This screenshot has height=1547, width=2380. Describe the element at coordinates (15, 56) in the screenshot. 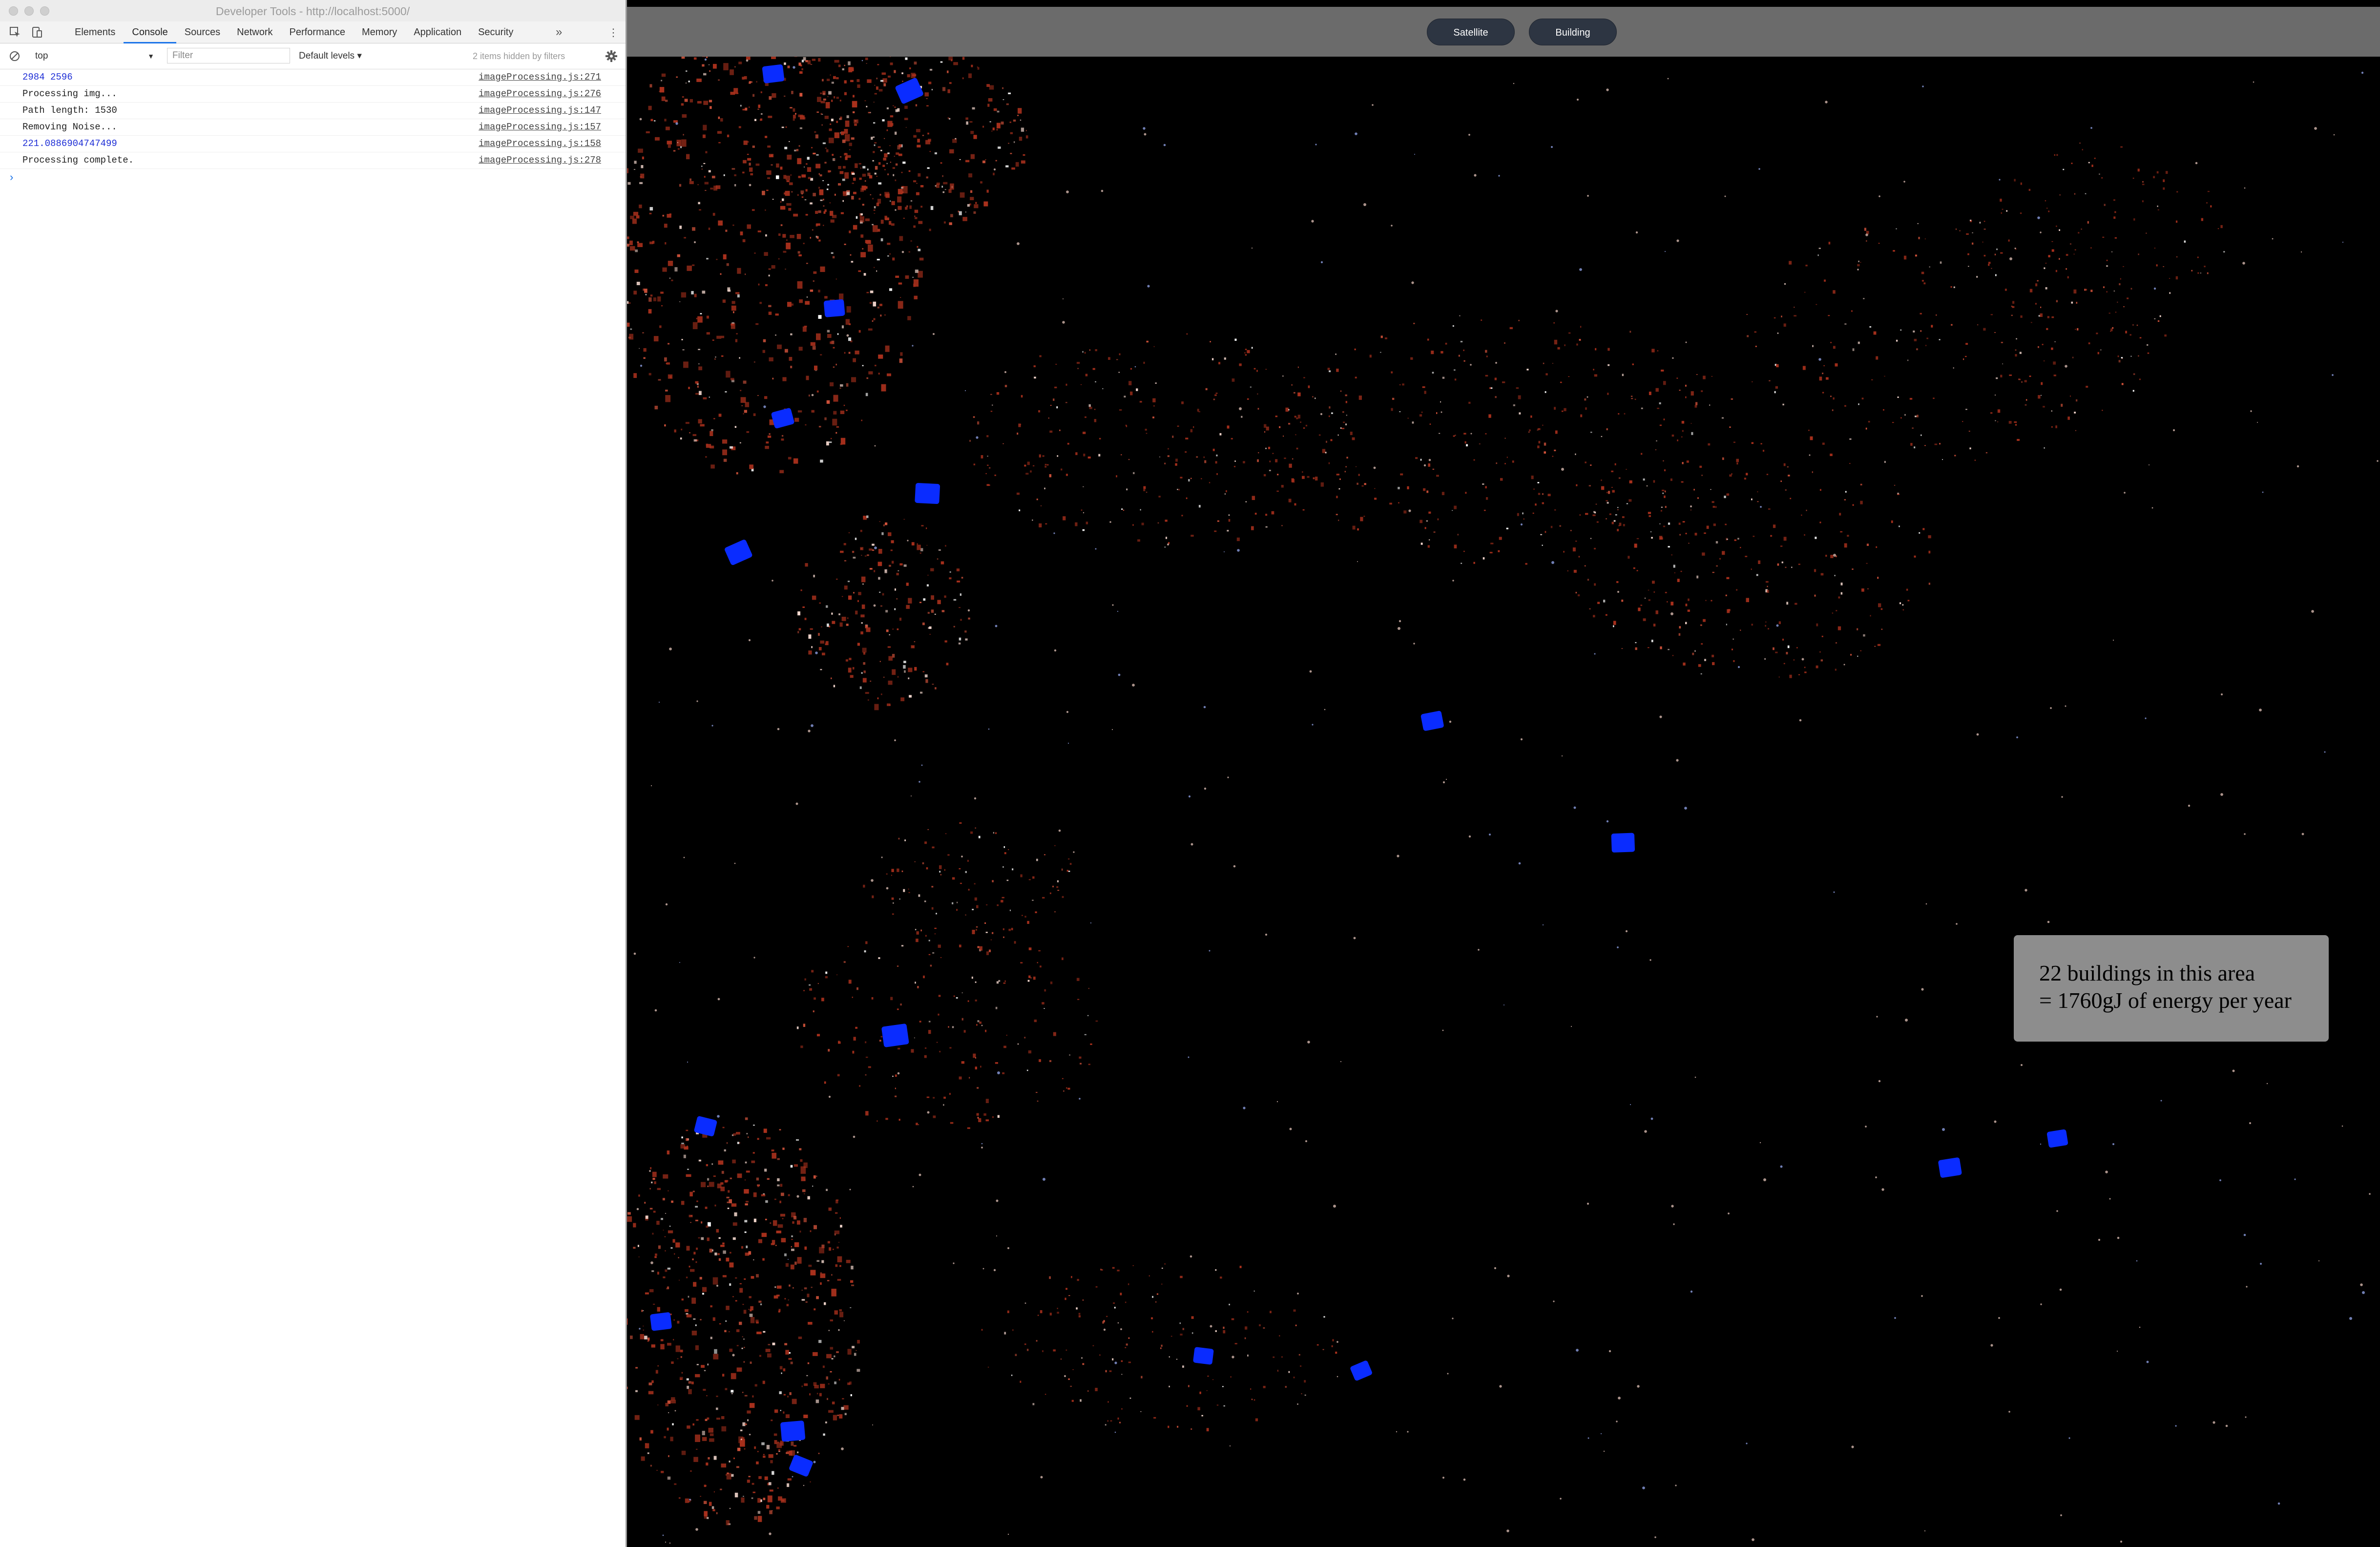

I see `clear-console-icon` at that location.